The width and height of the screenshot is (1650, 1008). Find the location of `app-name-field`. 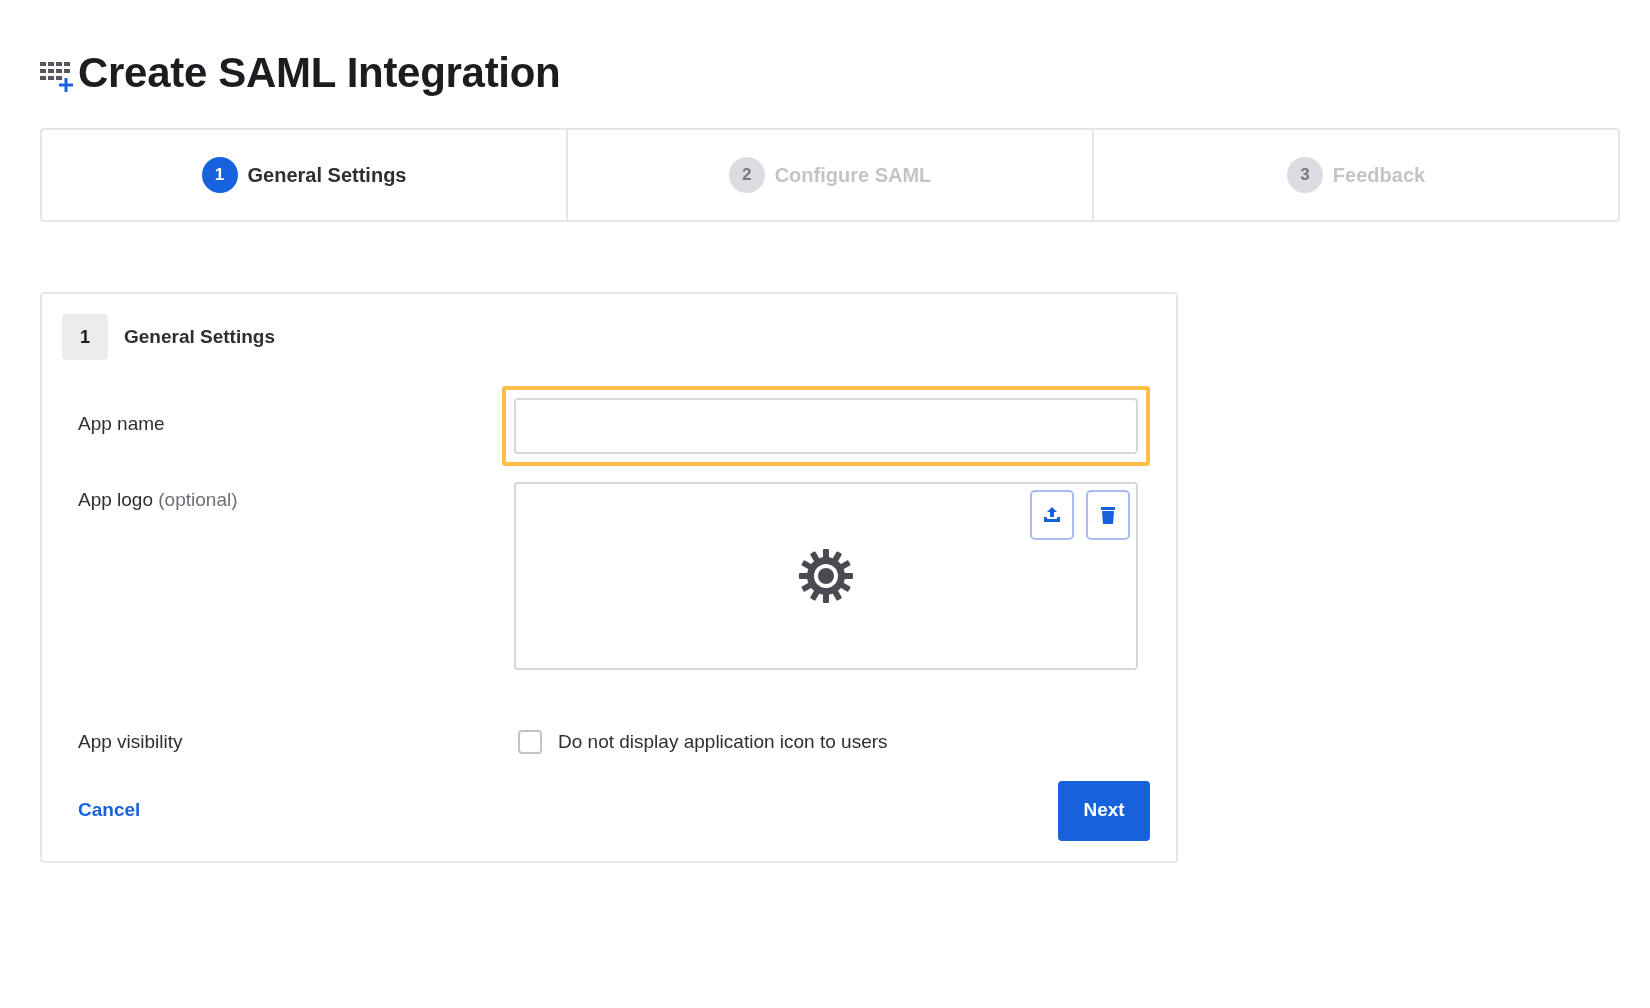

app-name-field is located at coordinates (826, 426).